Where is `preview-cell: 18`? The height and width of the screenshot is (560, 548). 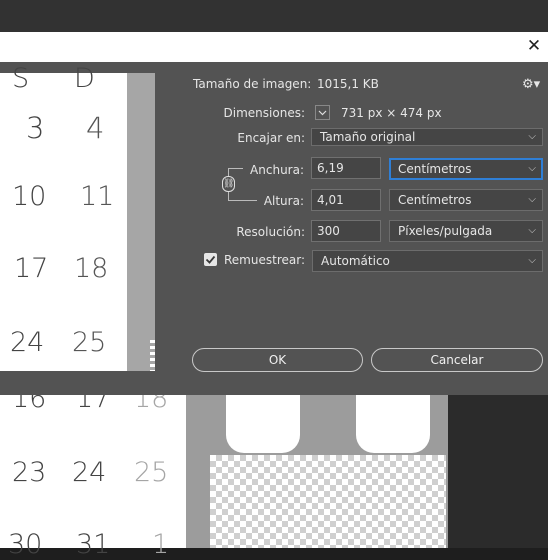
preview-cell: 18 is located at coordinates (91, 268).